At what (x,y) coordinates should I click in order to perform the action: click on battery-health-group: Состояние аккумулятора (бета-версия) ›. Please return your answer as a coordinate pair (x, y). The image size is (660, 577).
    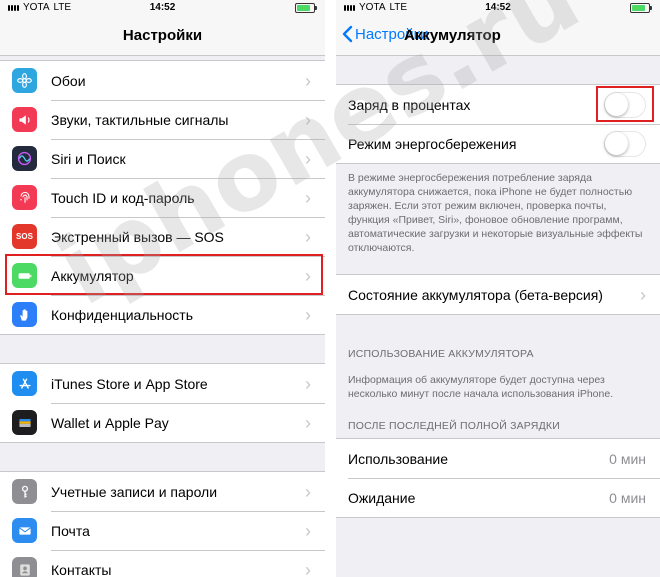
    Looking at the image, I should click on (498, 294).